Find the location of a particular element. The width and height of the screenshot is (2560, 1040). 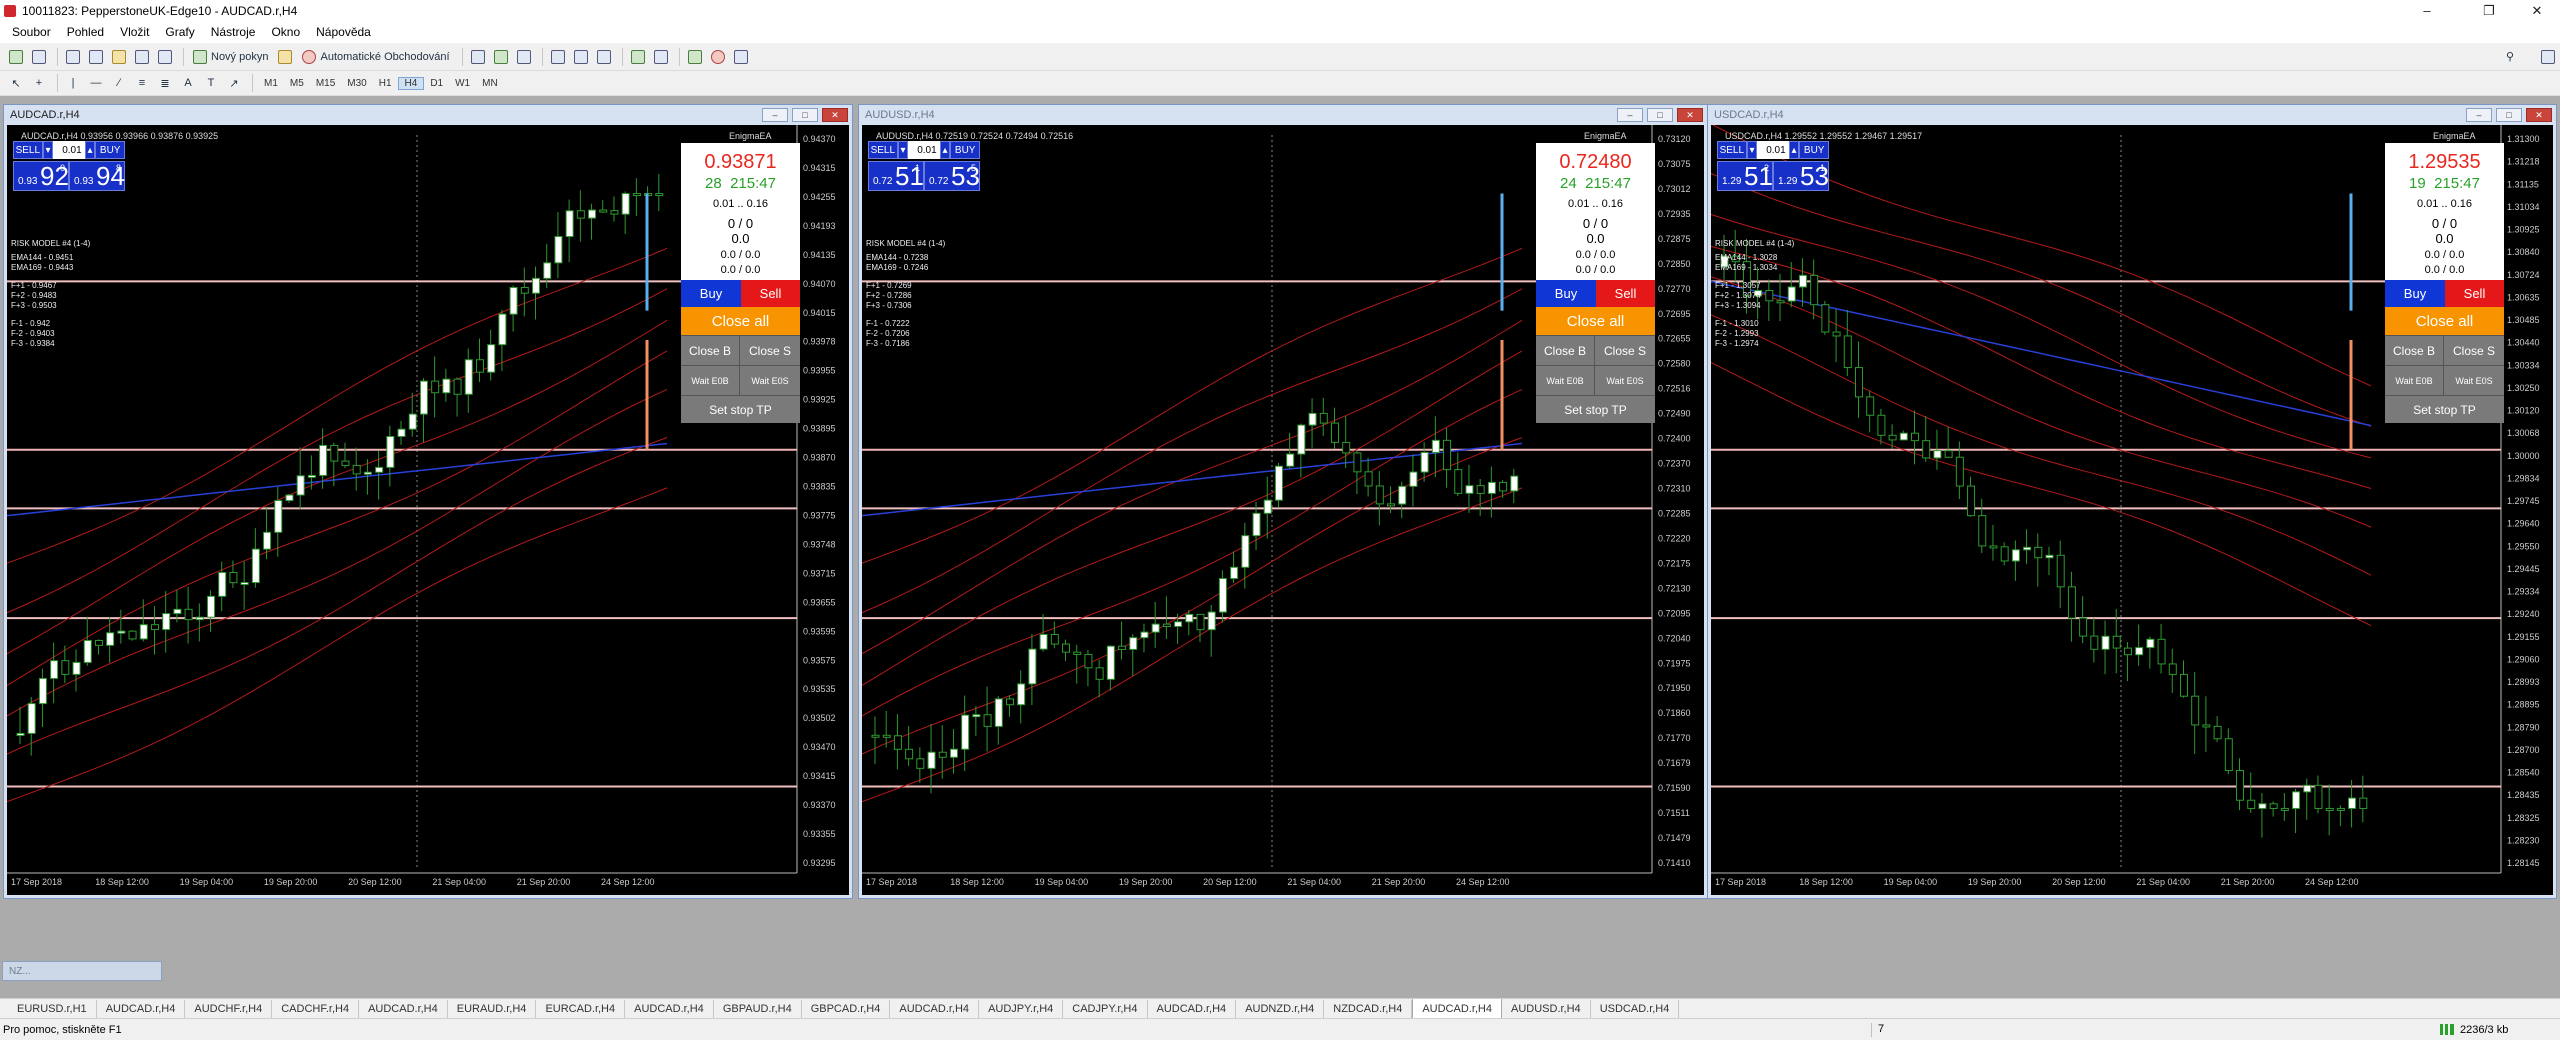

chart-tab: NZDCAD.r,H4 is located at coordinates (1368, 1009).